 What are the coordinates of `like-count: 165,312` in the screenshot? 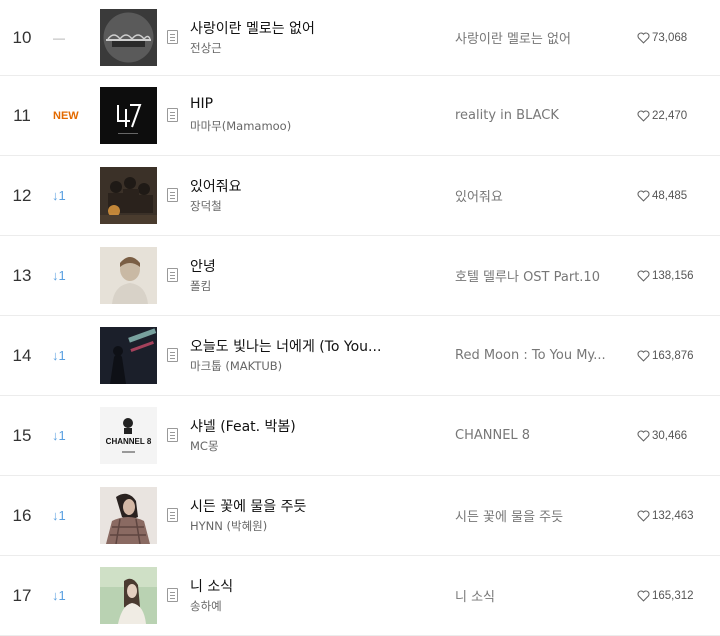 It's located at (673, 595).